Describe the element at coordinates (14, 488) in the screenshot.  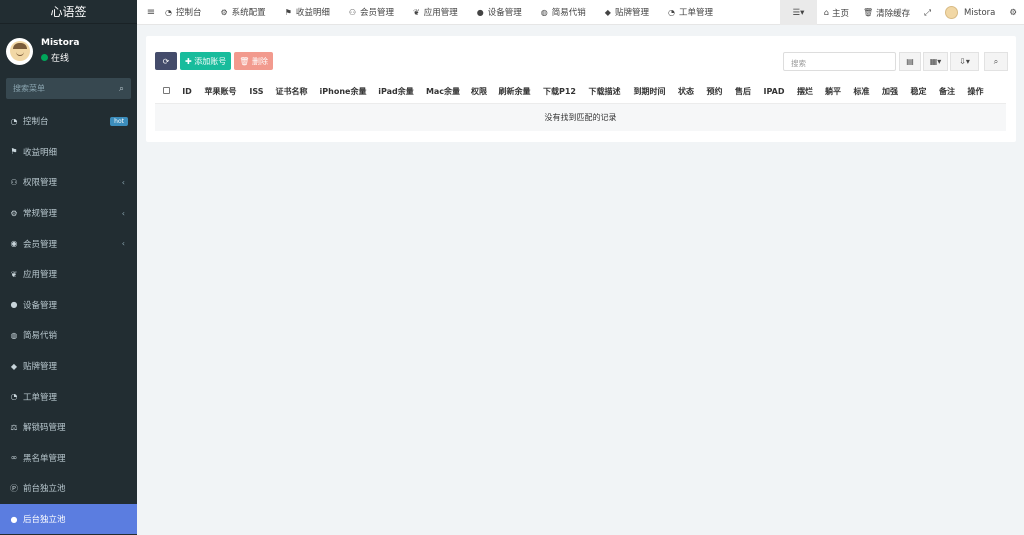
I see `product-hunt-icon: Ⓟ` at that location.